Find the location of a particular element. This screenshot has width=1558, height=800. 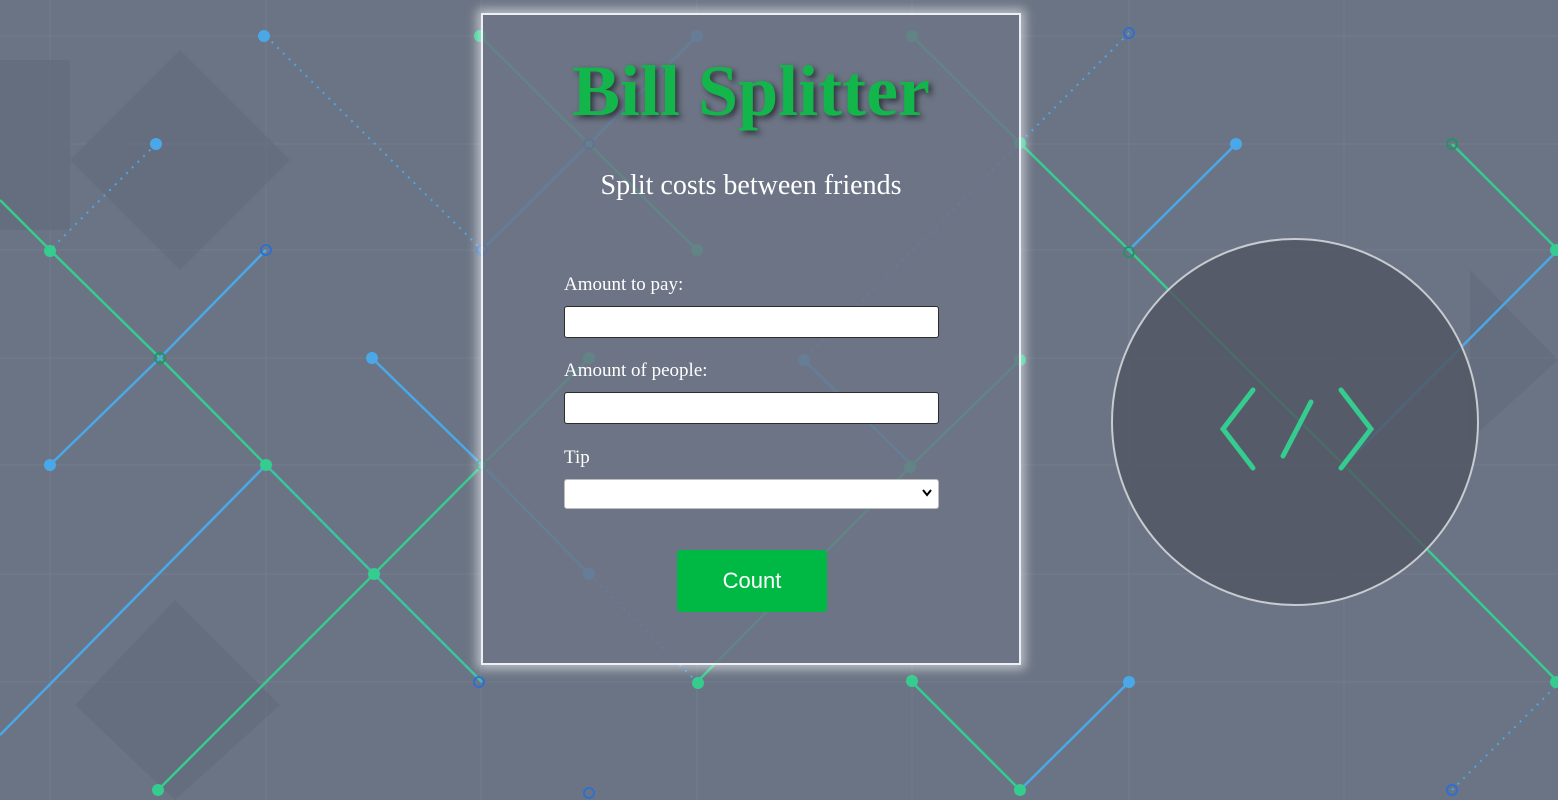

code-badge is located at coordinates (1295, 422).